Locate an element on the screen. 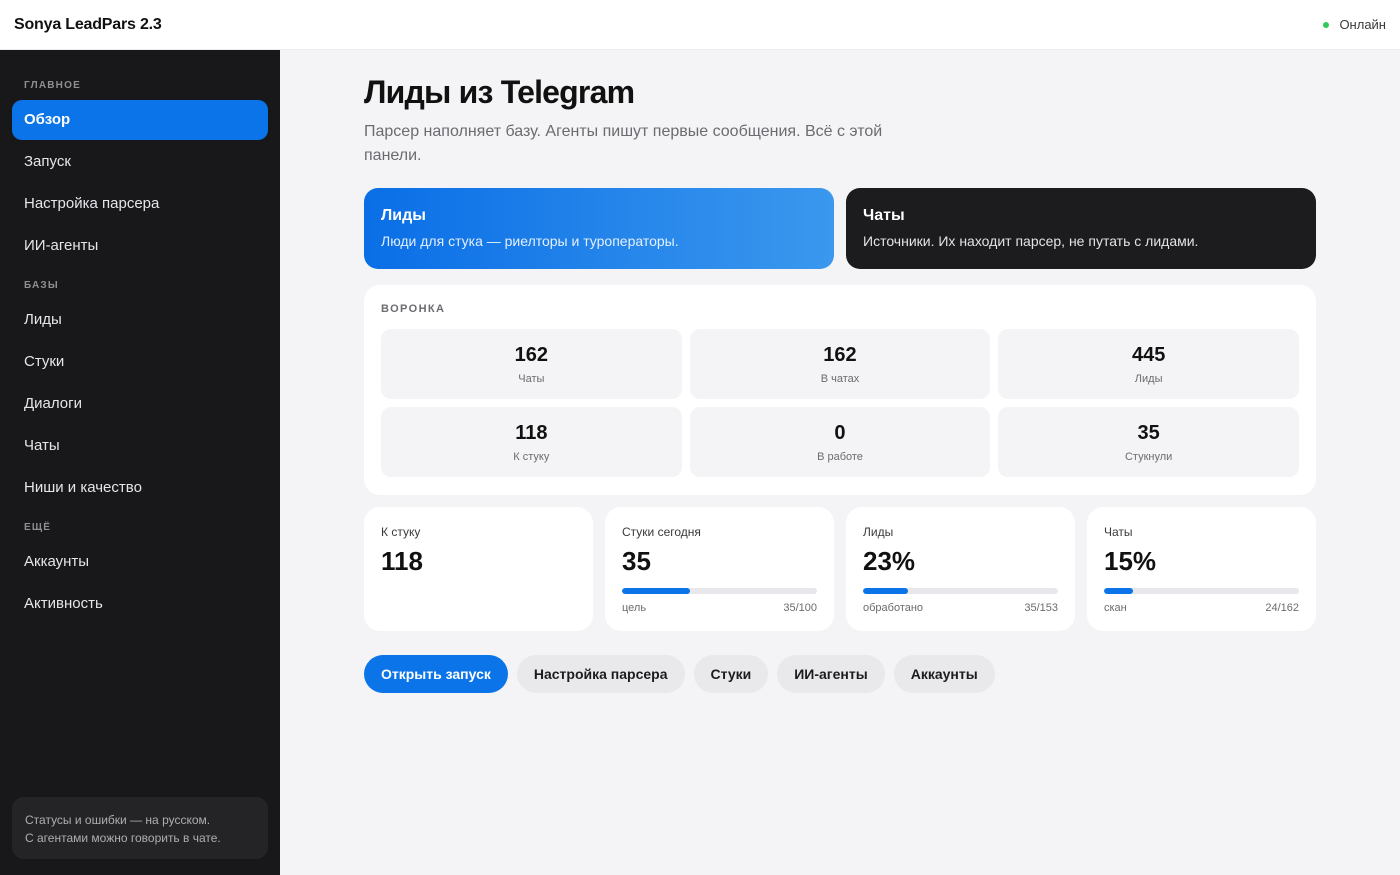 Image resolution: width=1400 pixels, height=875 pixels. funnel-cell-leads: 445 Лиды is located at coordinates (1148, 364).